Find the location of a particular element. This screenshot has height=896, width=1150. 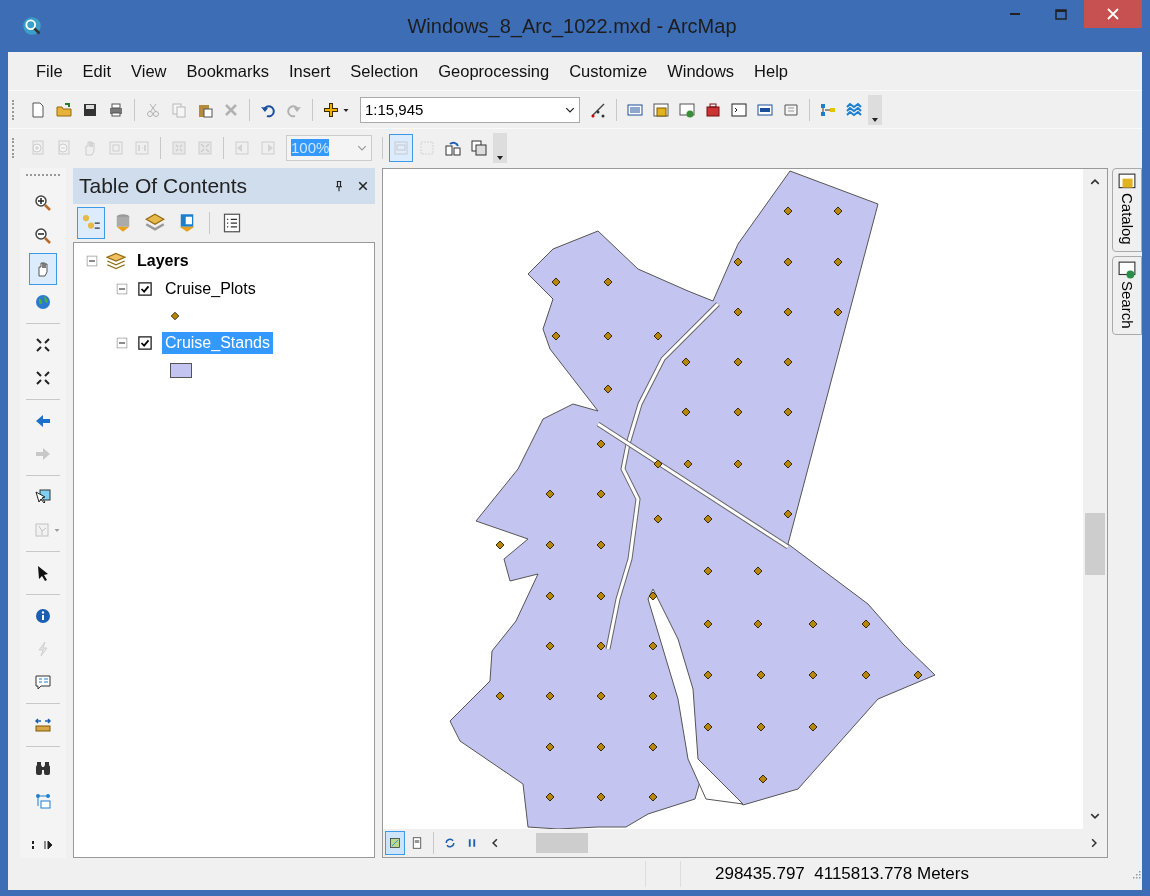

vba-icon is located at coordinates (765, 109).